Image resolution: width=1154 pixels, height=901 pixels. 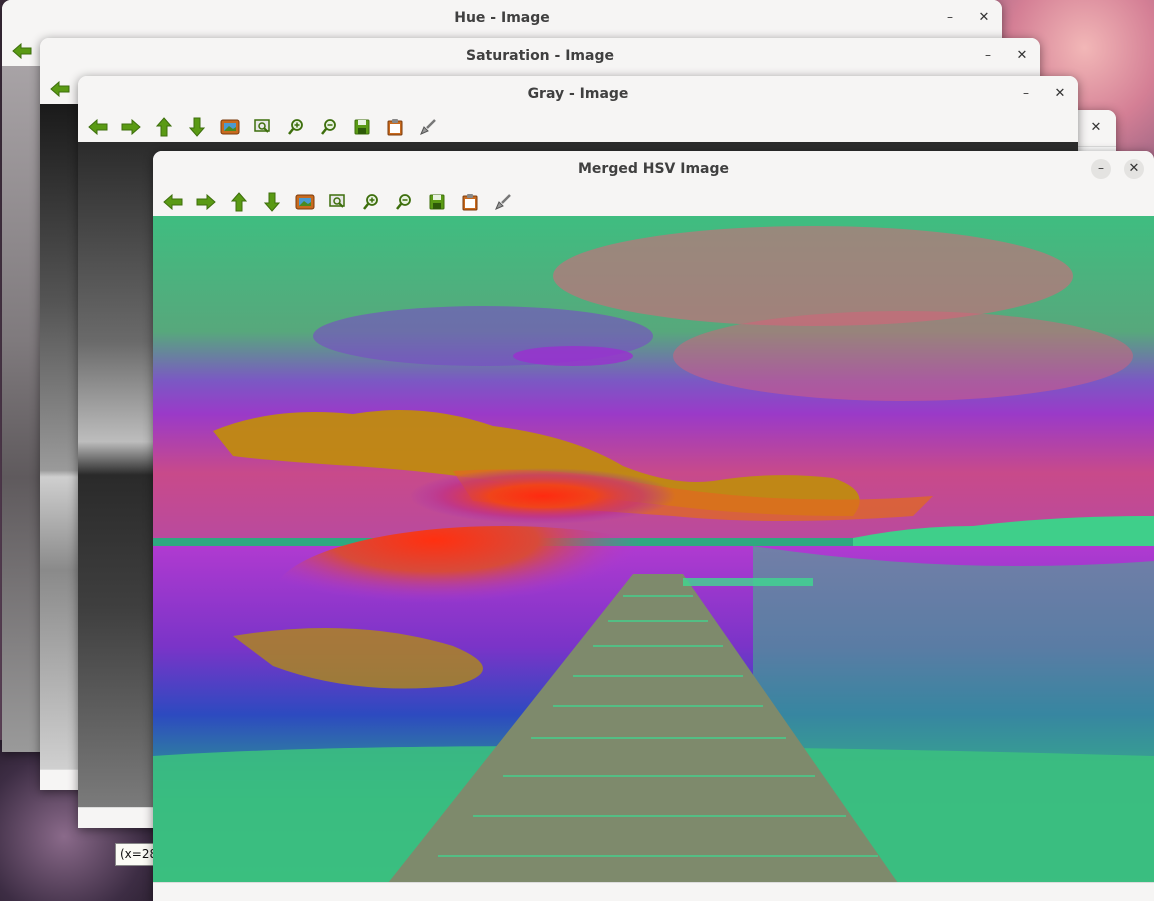 What do you see at coordinates (197, 127) in the screenshot?
I see `gray-arrow-down-icon` at bounding box center [197, 127].